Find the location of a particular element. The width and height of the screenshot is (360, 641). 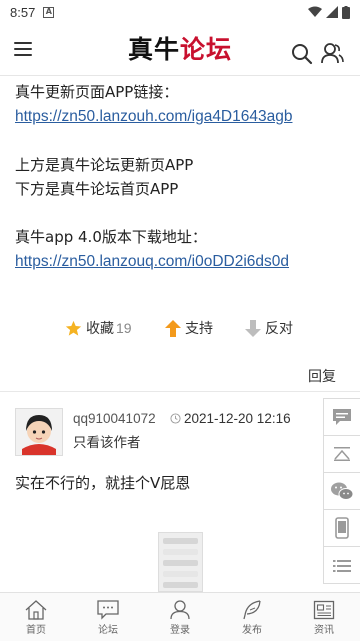

comment-image is located at coordinates (180, 562).